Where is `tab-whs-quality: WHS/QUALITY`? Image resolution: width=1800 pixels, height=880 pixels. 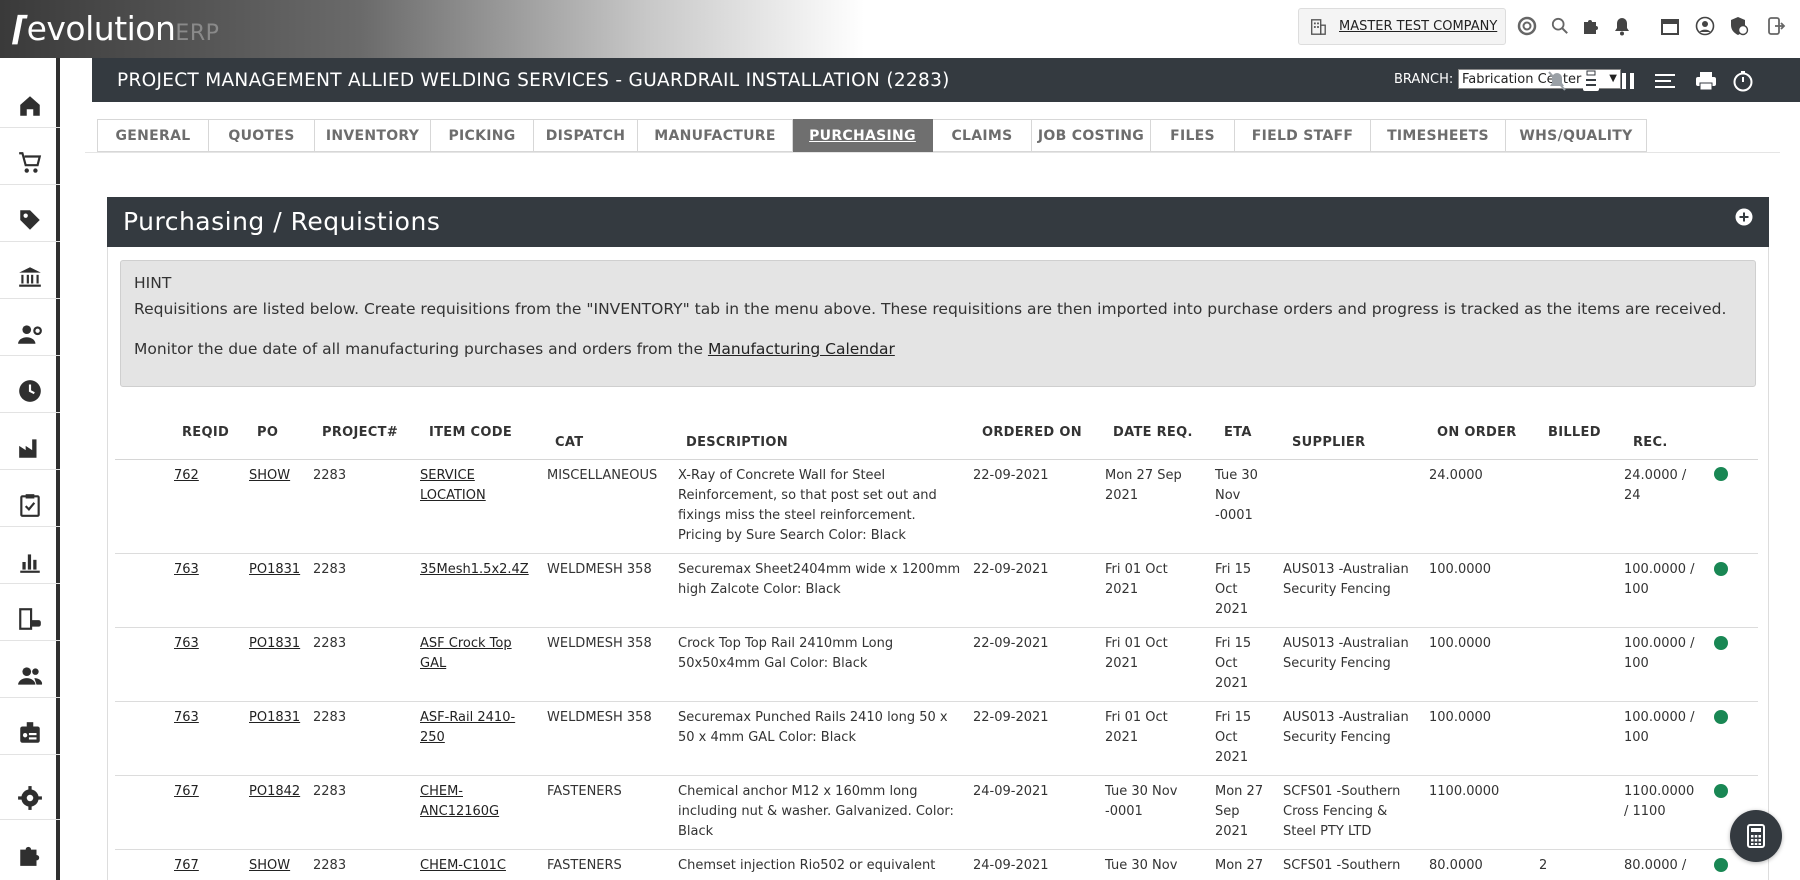 tab-whs-quality: WHS/QUALITY is located at coordinates (1576, 135).